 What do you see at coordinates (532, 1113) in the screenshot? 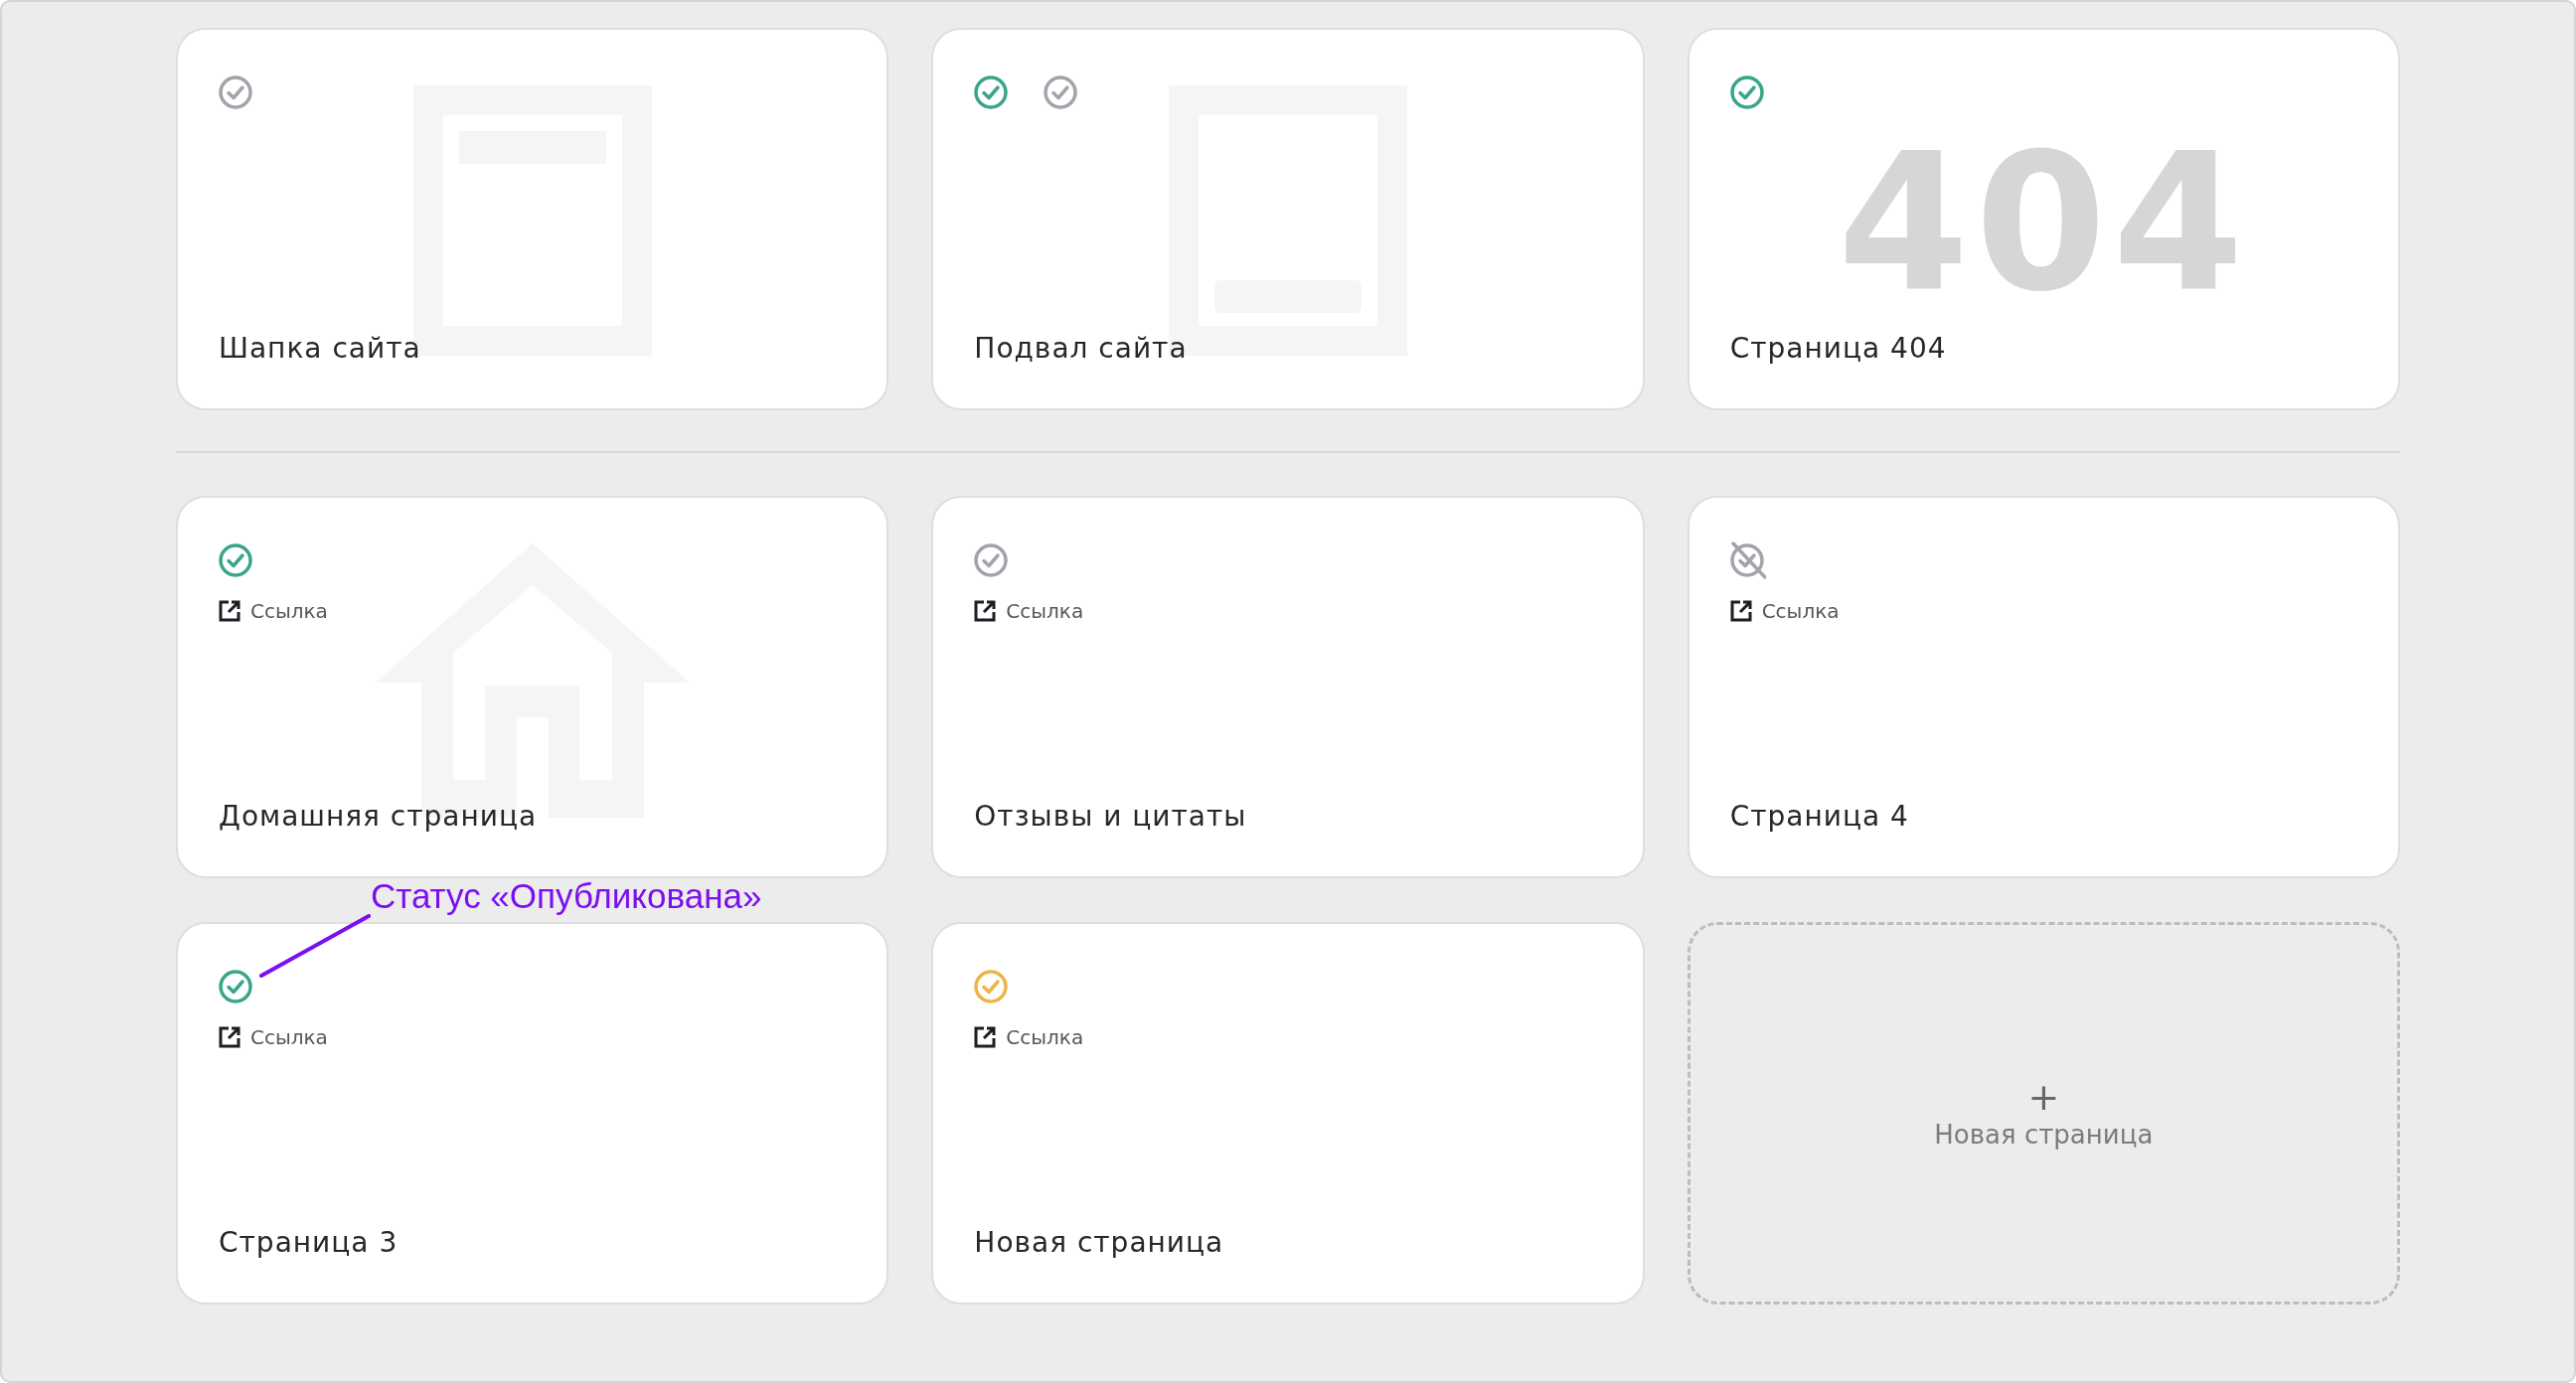
I see `page-card: Ссылка Страница 3` at bounding box center [532, 1113].